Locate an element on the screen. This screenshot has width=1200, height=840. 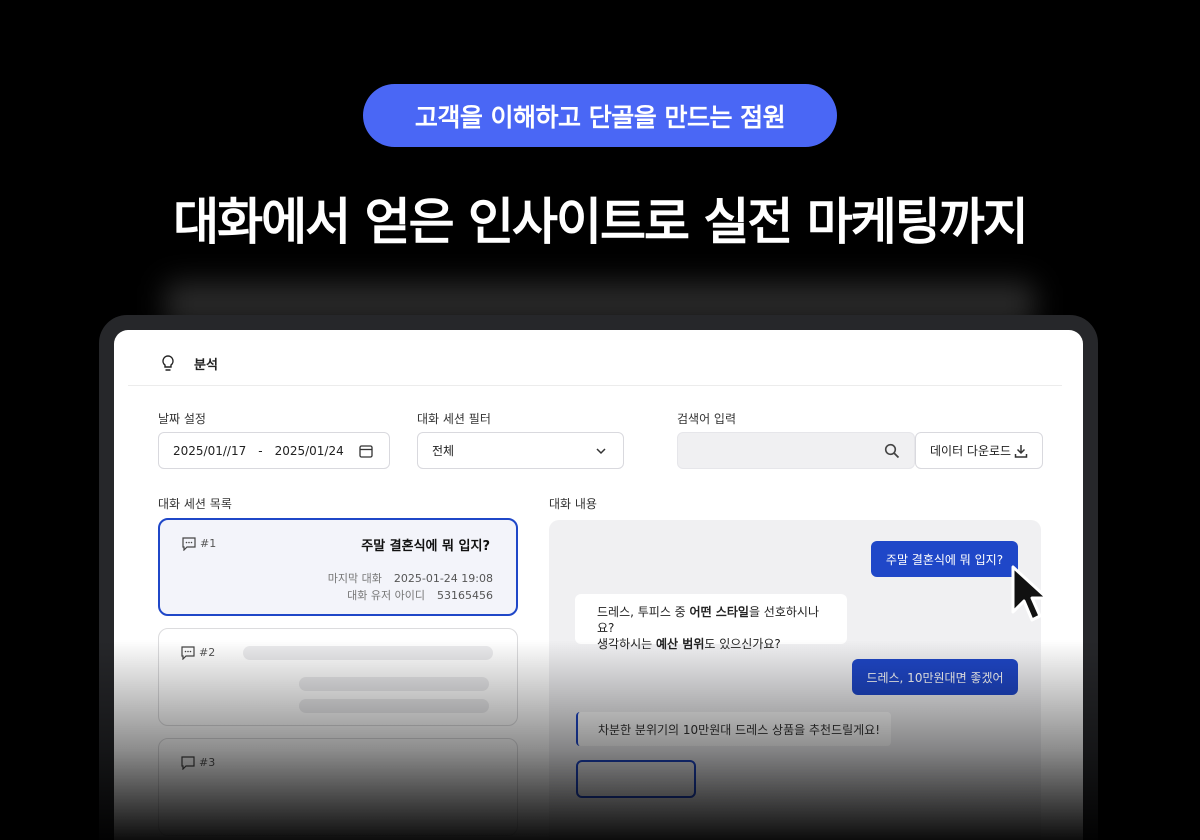
download-label: 데이터 다운로드 is located at coordinates (971, 451).